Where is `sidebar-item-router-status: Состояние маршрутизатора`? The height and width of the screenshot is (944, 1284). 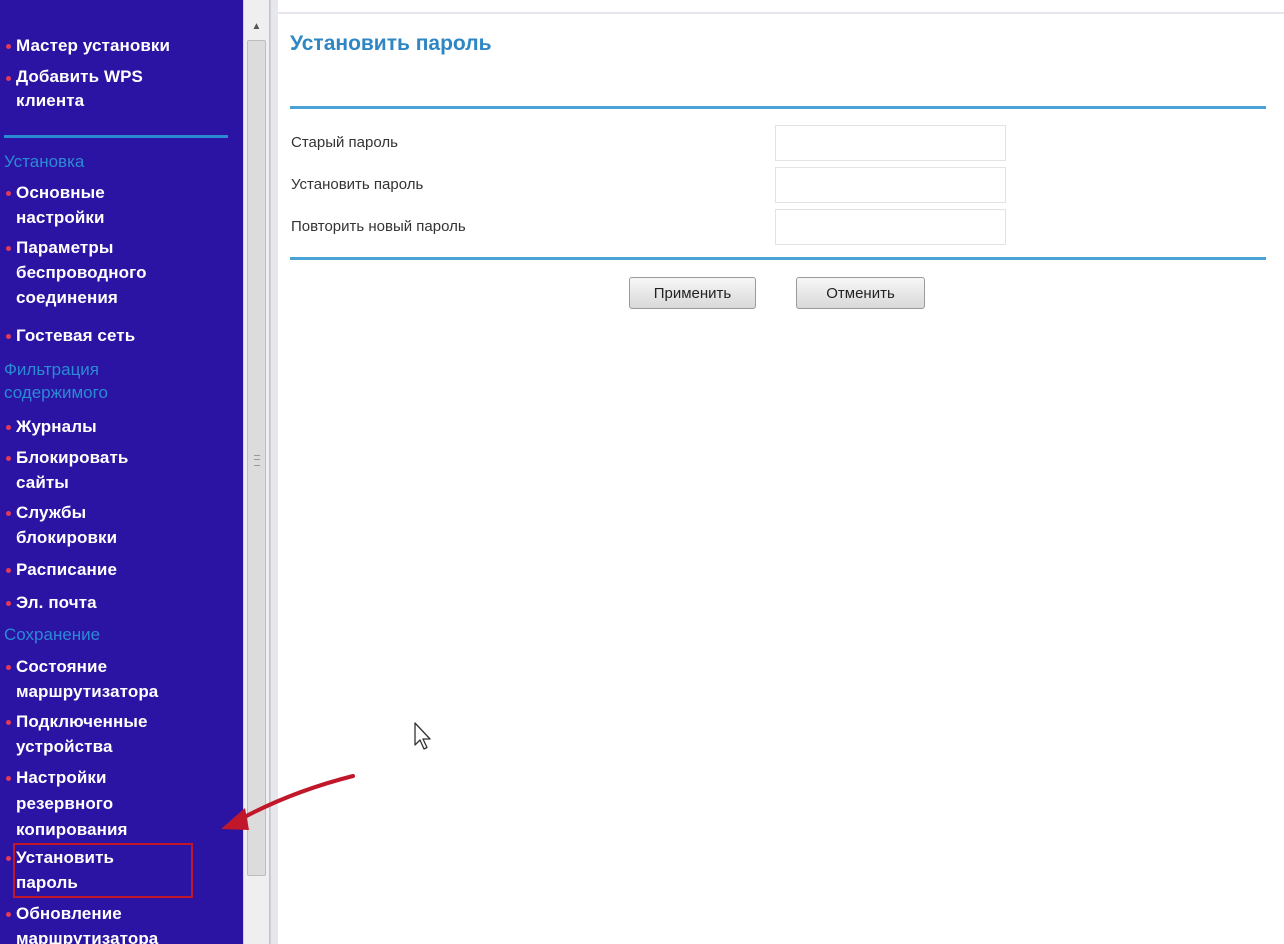 sidebar-item-router-status: Состояние маршрутизатора is located at coordinates (124, 679).